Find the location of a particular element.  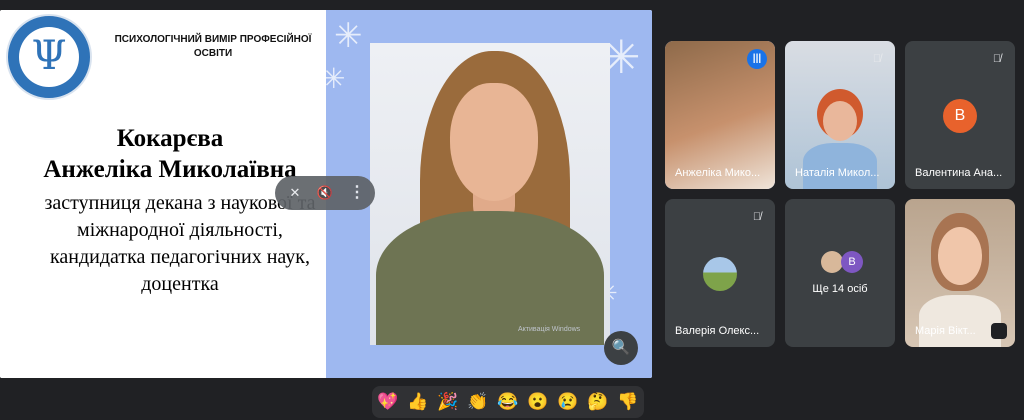

more-vert-icon: ⋮ is located at coordinates (357, 193).